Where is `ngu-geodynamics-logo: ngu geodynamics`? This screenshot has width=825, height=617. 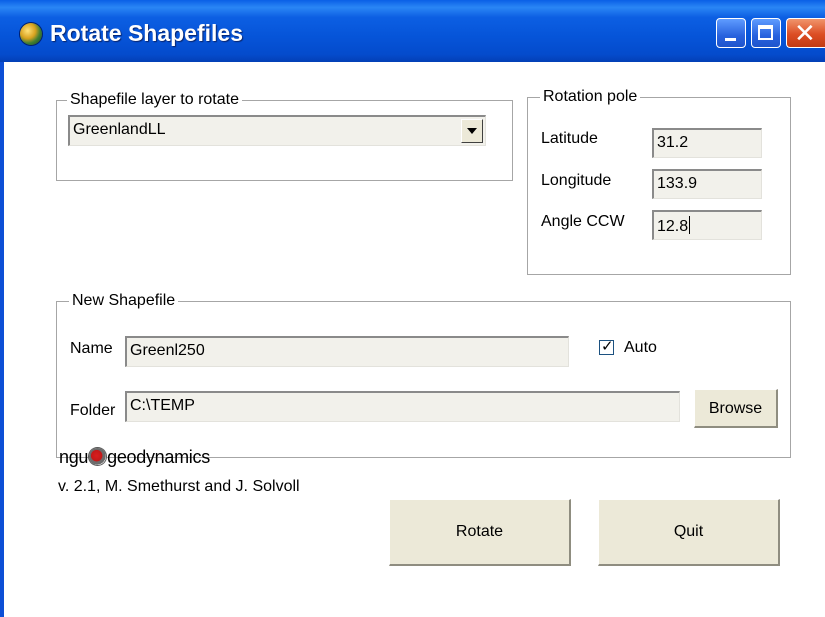
ngu-geodynamics-logo: ngu geodynamics is located at coordinates (134, 457).